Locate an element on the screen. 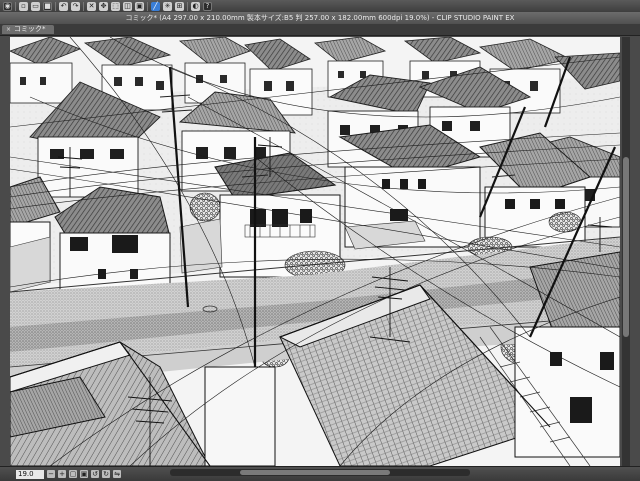 The image size is (640, 481). new-file-icon: ▫ is located at coordinates (23, 6).